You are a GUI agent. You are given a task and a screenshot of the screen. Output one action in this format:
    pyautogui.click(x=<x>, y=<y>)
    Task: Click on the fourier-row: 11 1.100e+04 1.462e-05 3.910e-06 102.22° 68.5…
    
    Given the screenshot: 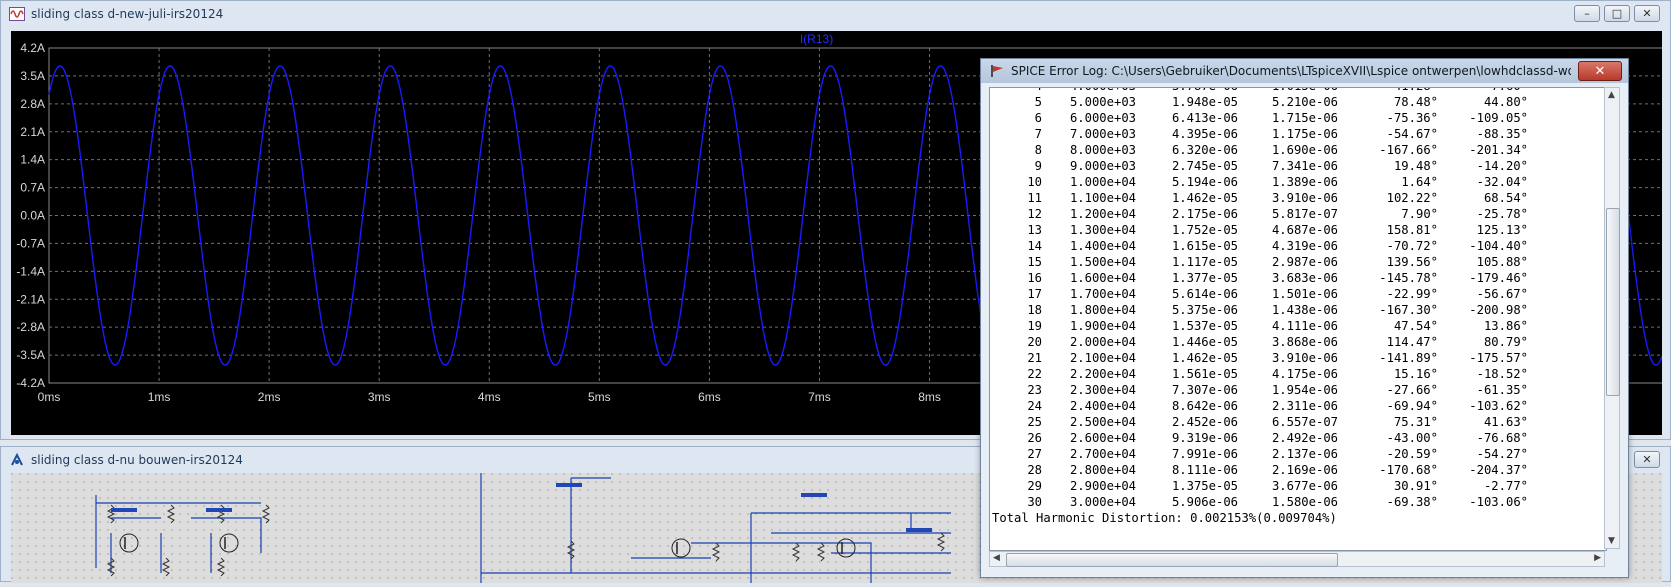 What is the action you would take?
    pyautogui.click(x=1290, y=198)
    